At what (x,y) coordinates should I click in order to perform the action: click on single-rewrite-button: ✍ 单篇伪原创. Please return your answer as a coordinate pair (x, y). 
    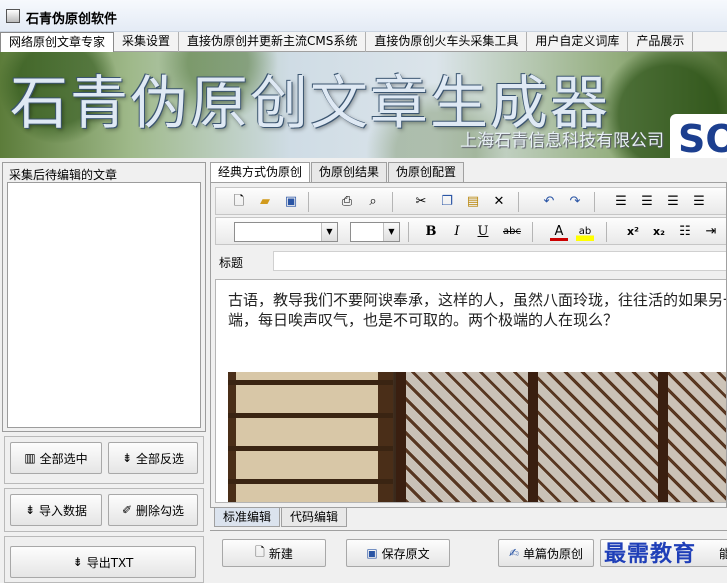
    Looking at the image, I should click on (546, 553).